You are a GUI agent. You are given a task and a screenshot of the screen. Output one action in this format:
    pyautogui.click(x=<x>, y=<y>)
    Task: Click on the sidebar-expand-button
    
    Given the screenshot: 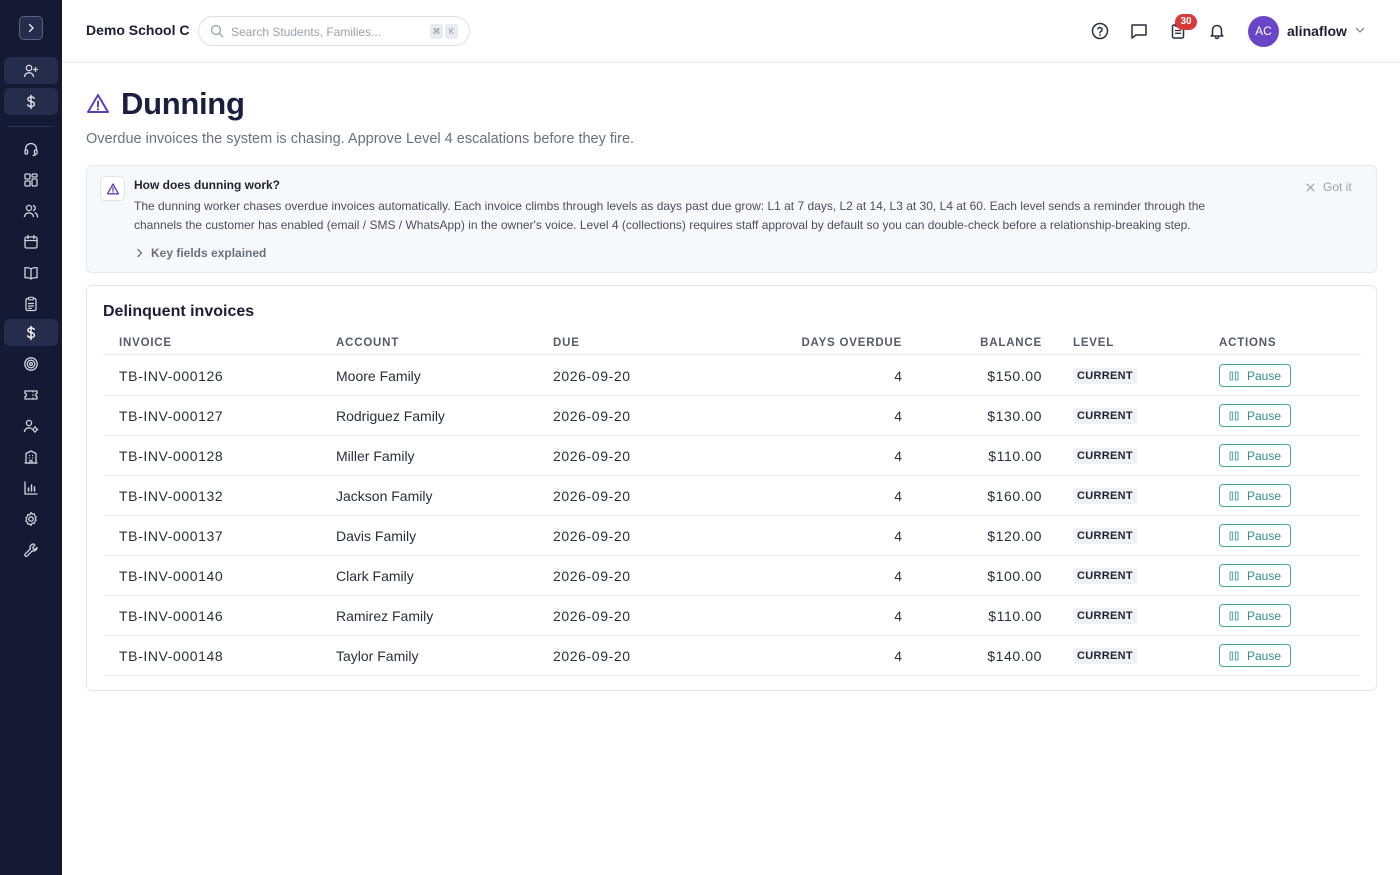 What is the action you would take?
    pyautogui.click(x=31, y=28)
    